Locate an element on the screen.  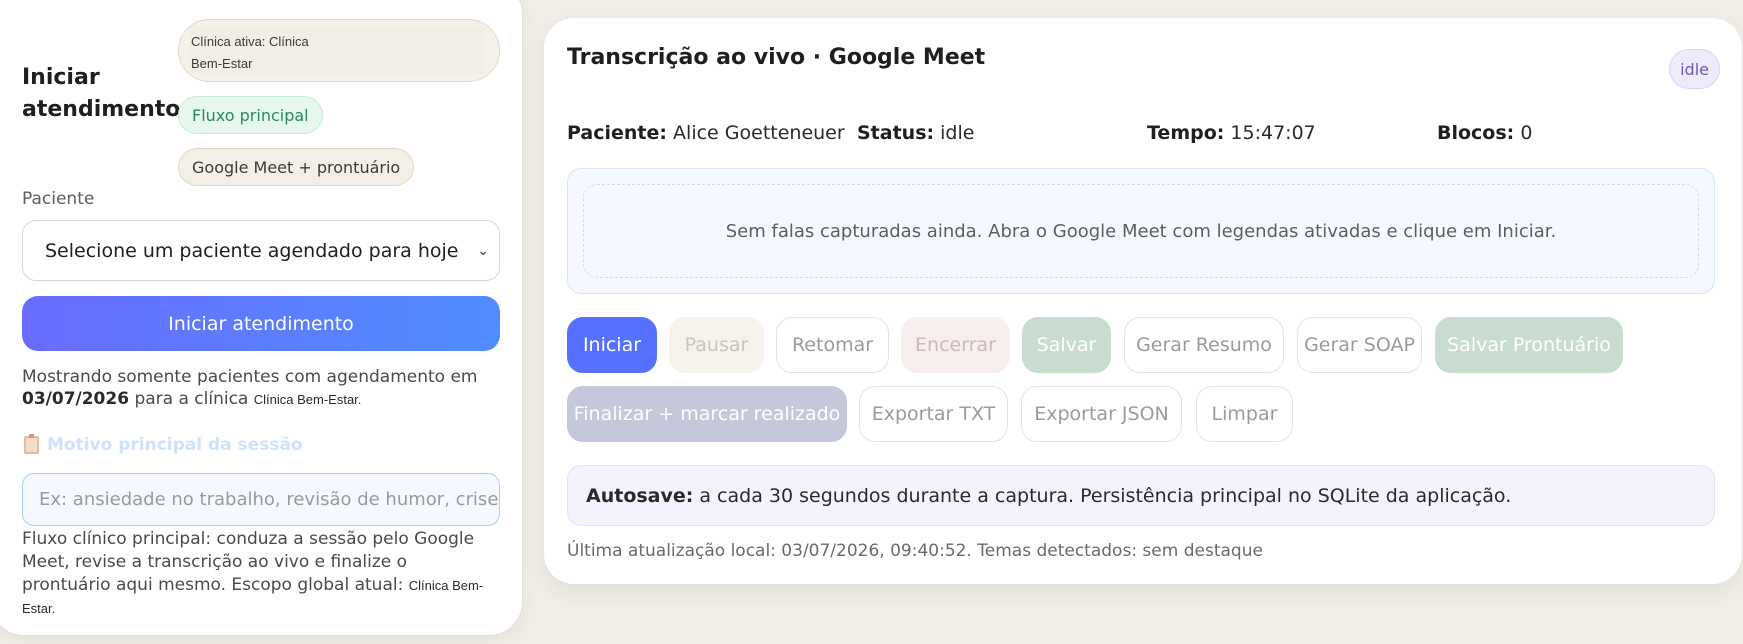
schedule-hint-clinic: Clínica Bem-Estar. is located at coordinates (307, 399).